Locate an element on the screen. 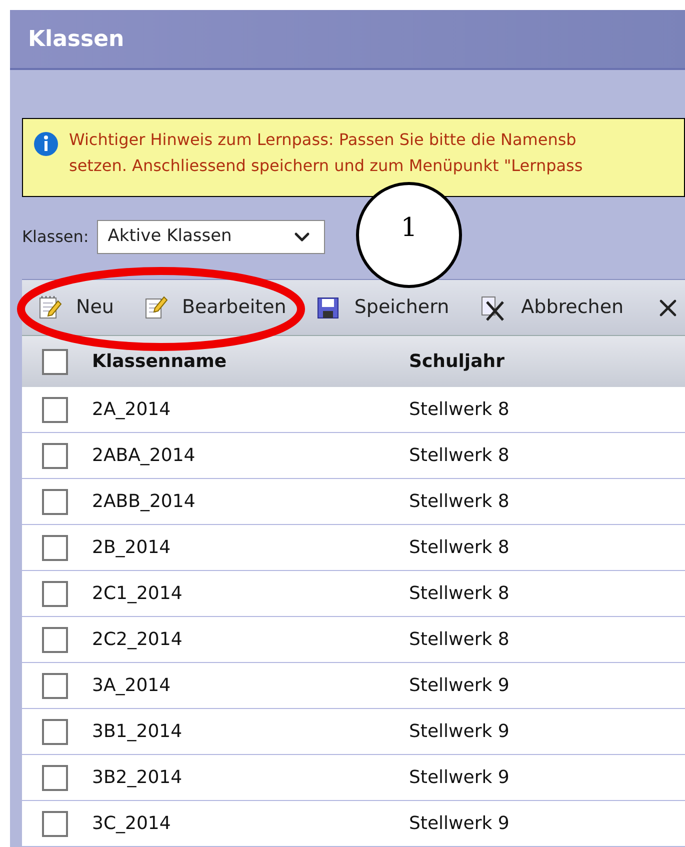 Image resolution: width=685 pixels, height=847 pixels. table-cell-text: 2ABB_2014 is located at coordinates (144, 502).